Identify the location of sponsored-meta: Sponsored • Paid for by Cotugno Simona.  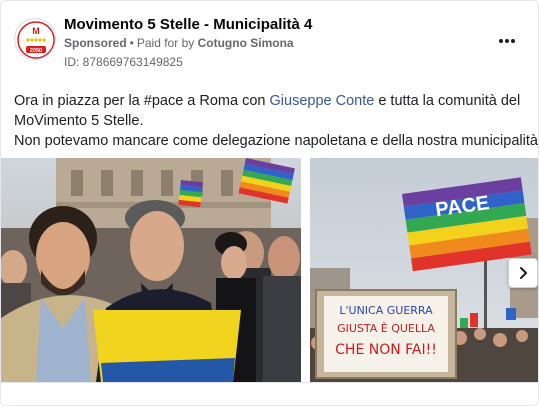
(179, 43).